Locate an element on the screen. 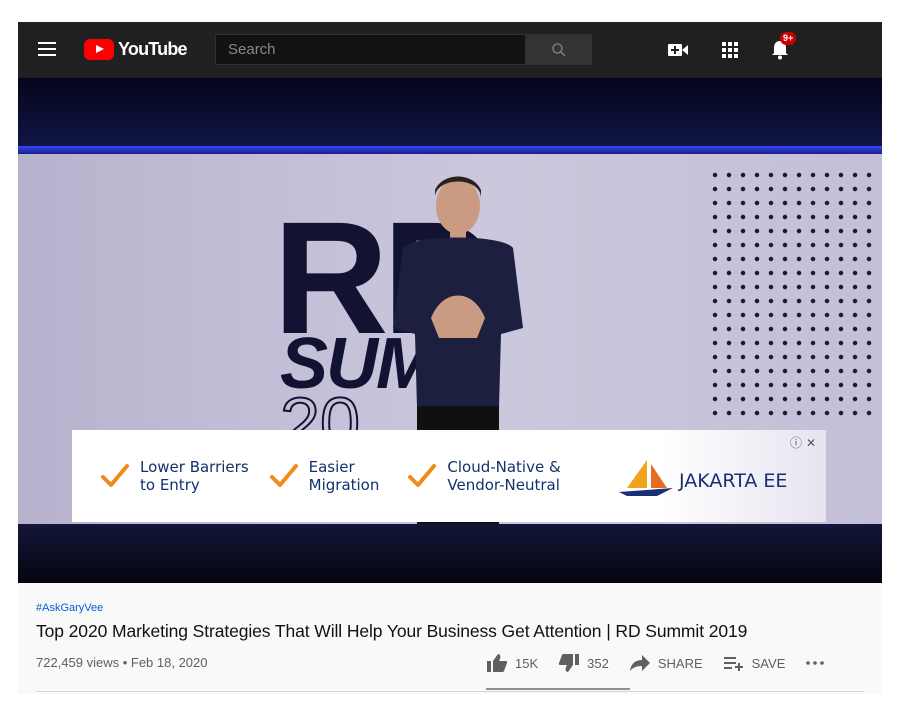 This screenshot has height=703, width=903. view-count-date: 722,459 views • Feb 18, 2020 is located at coordinates (122, 662).